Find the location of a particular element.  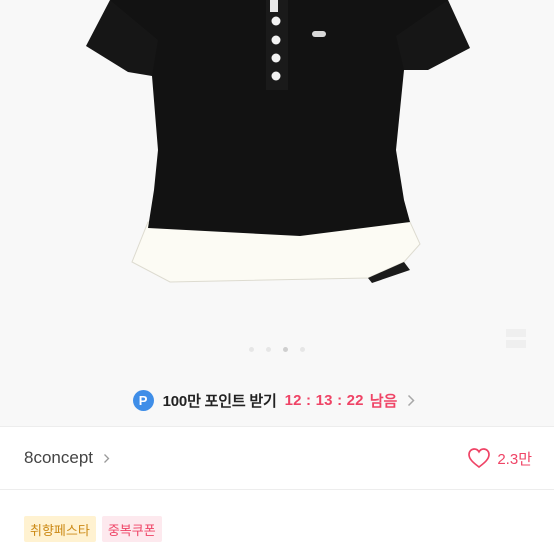

shop-link: 8concept is located at coordinates (67, 458).